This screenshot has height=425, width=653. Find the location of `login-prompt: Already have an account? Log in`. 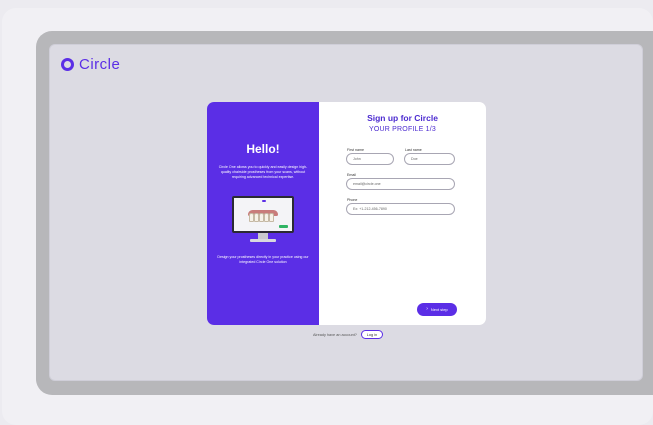

login-prompt: Already have an account? Log in is located at coordinates (348, 334).